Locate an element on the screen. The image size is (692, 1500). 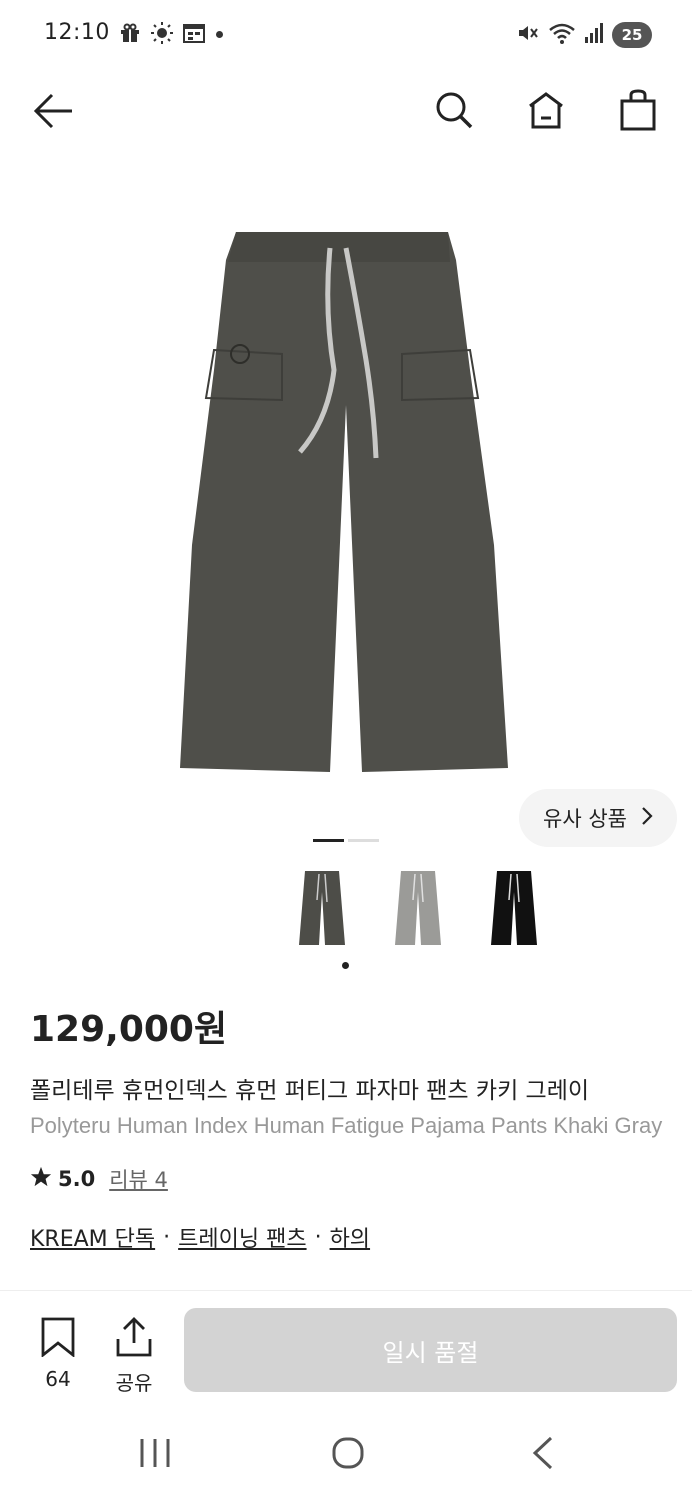
status-right-icons: 25 is located at coordinates (584, 35).